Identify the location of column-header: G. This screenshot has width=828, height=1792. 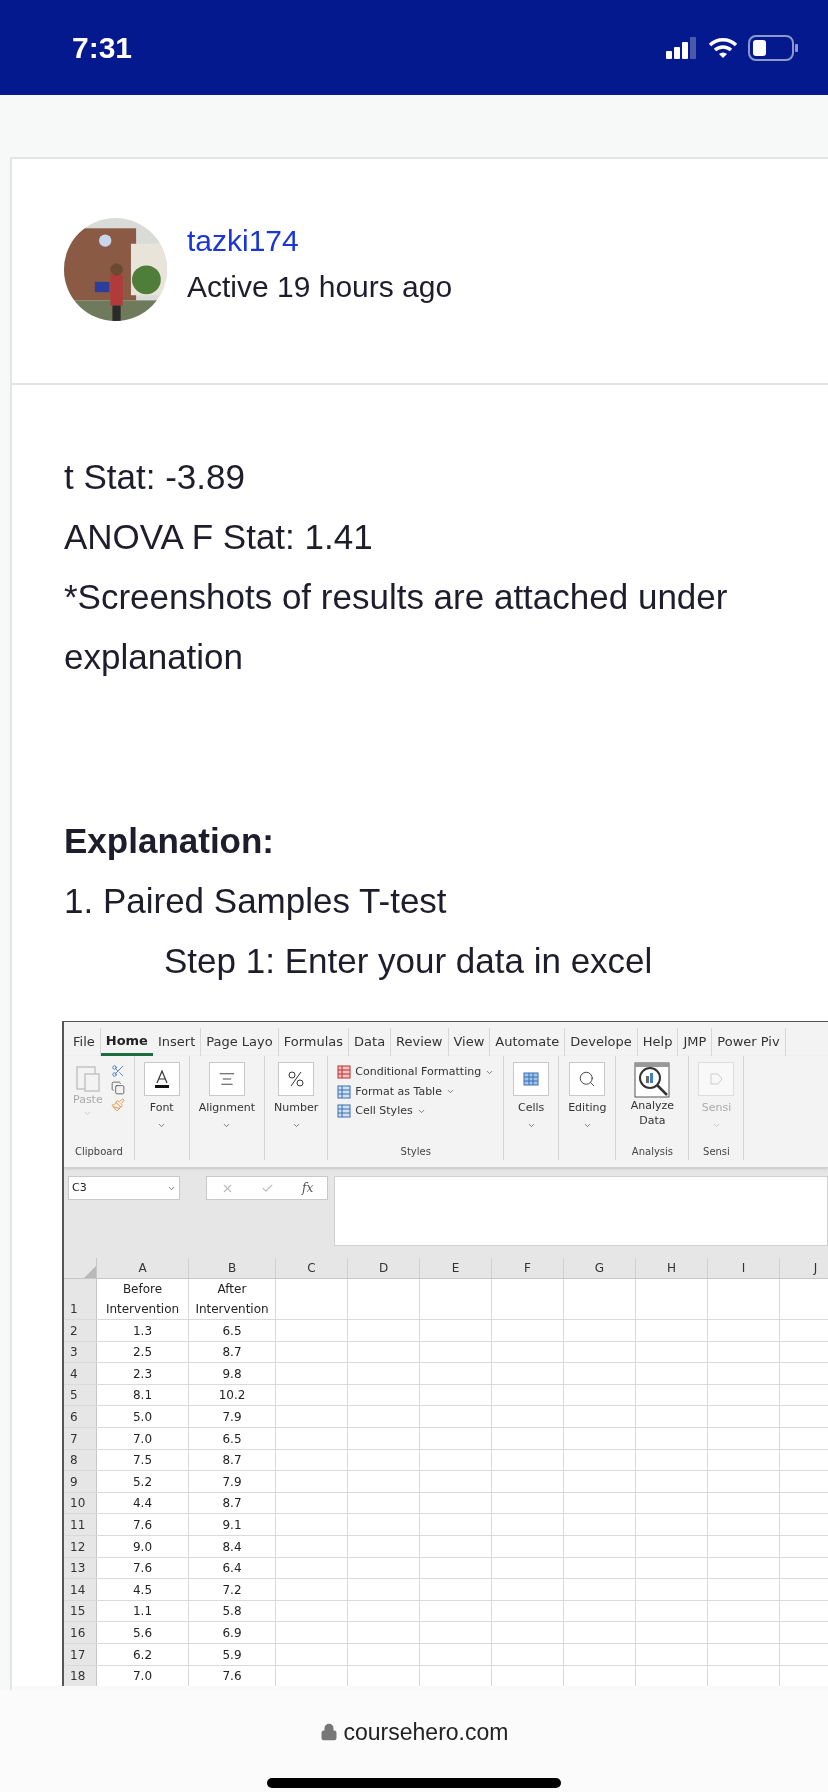
(600, 1268).